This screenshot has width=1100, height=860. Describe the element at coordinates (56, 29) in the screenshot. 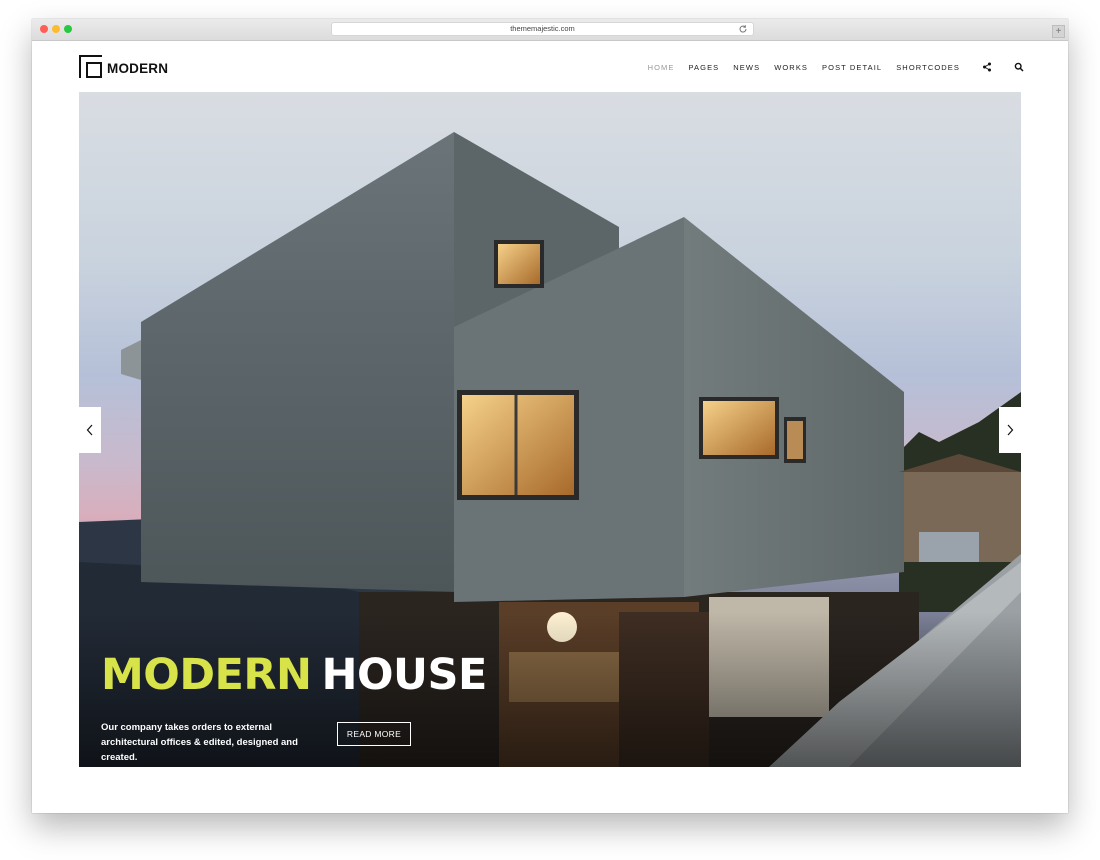

I see `minimize-window-button` at that location.